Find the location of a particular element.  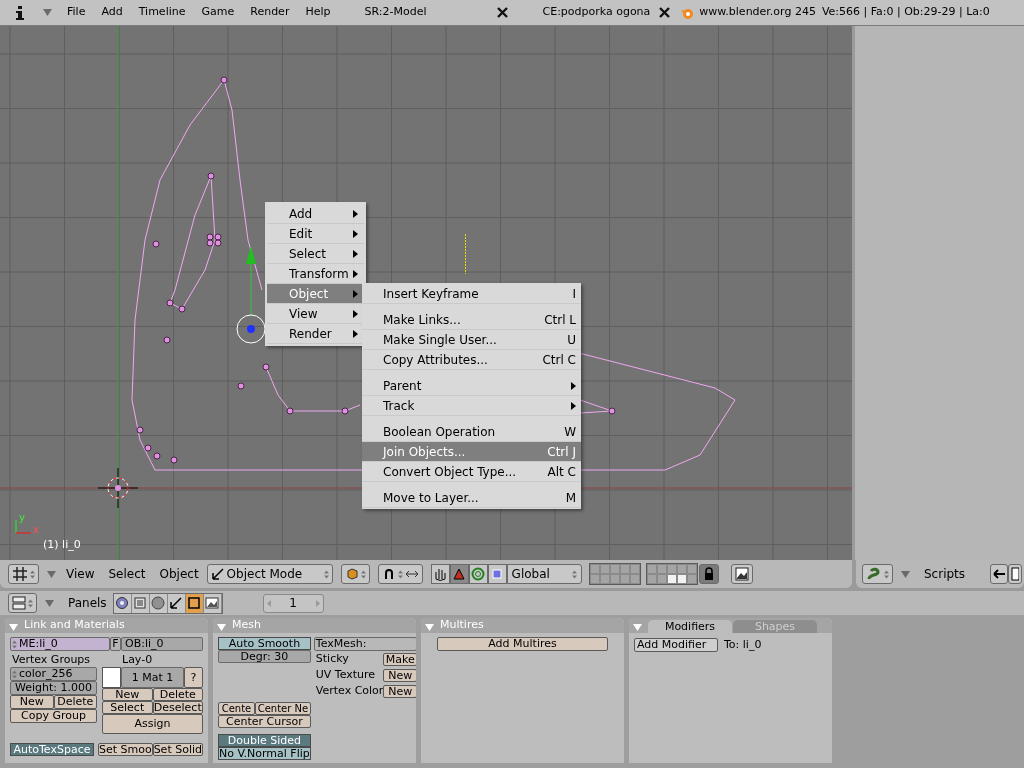

object-name-field: OB:li_0 is located at coordinates (162, 644).